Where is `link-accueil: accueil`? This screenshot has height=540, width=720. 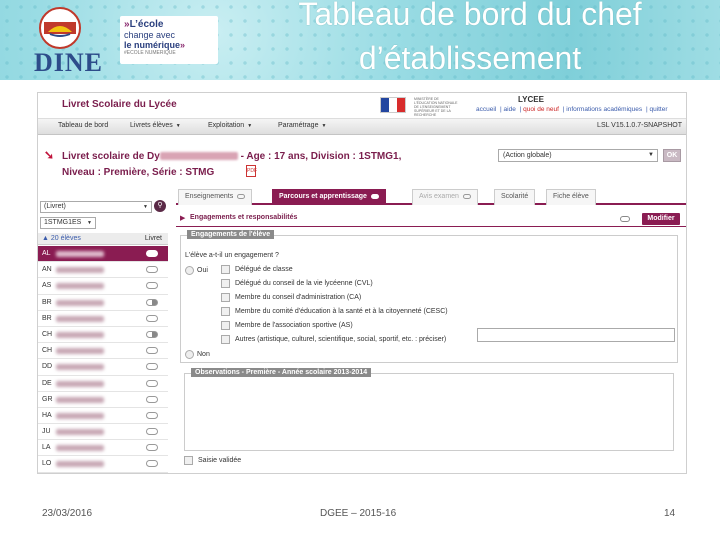 link-accueil: accueil is located at coordinates (486, 109).